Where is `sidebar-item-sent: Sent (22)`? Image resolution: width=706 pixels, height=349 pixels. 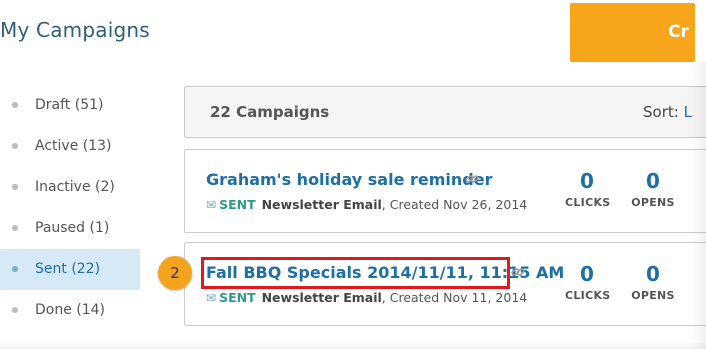
sidebar-item-sent: Sent (22) is located at coordinates (70, 269).